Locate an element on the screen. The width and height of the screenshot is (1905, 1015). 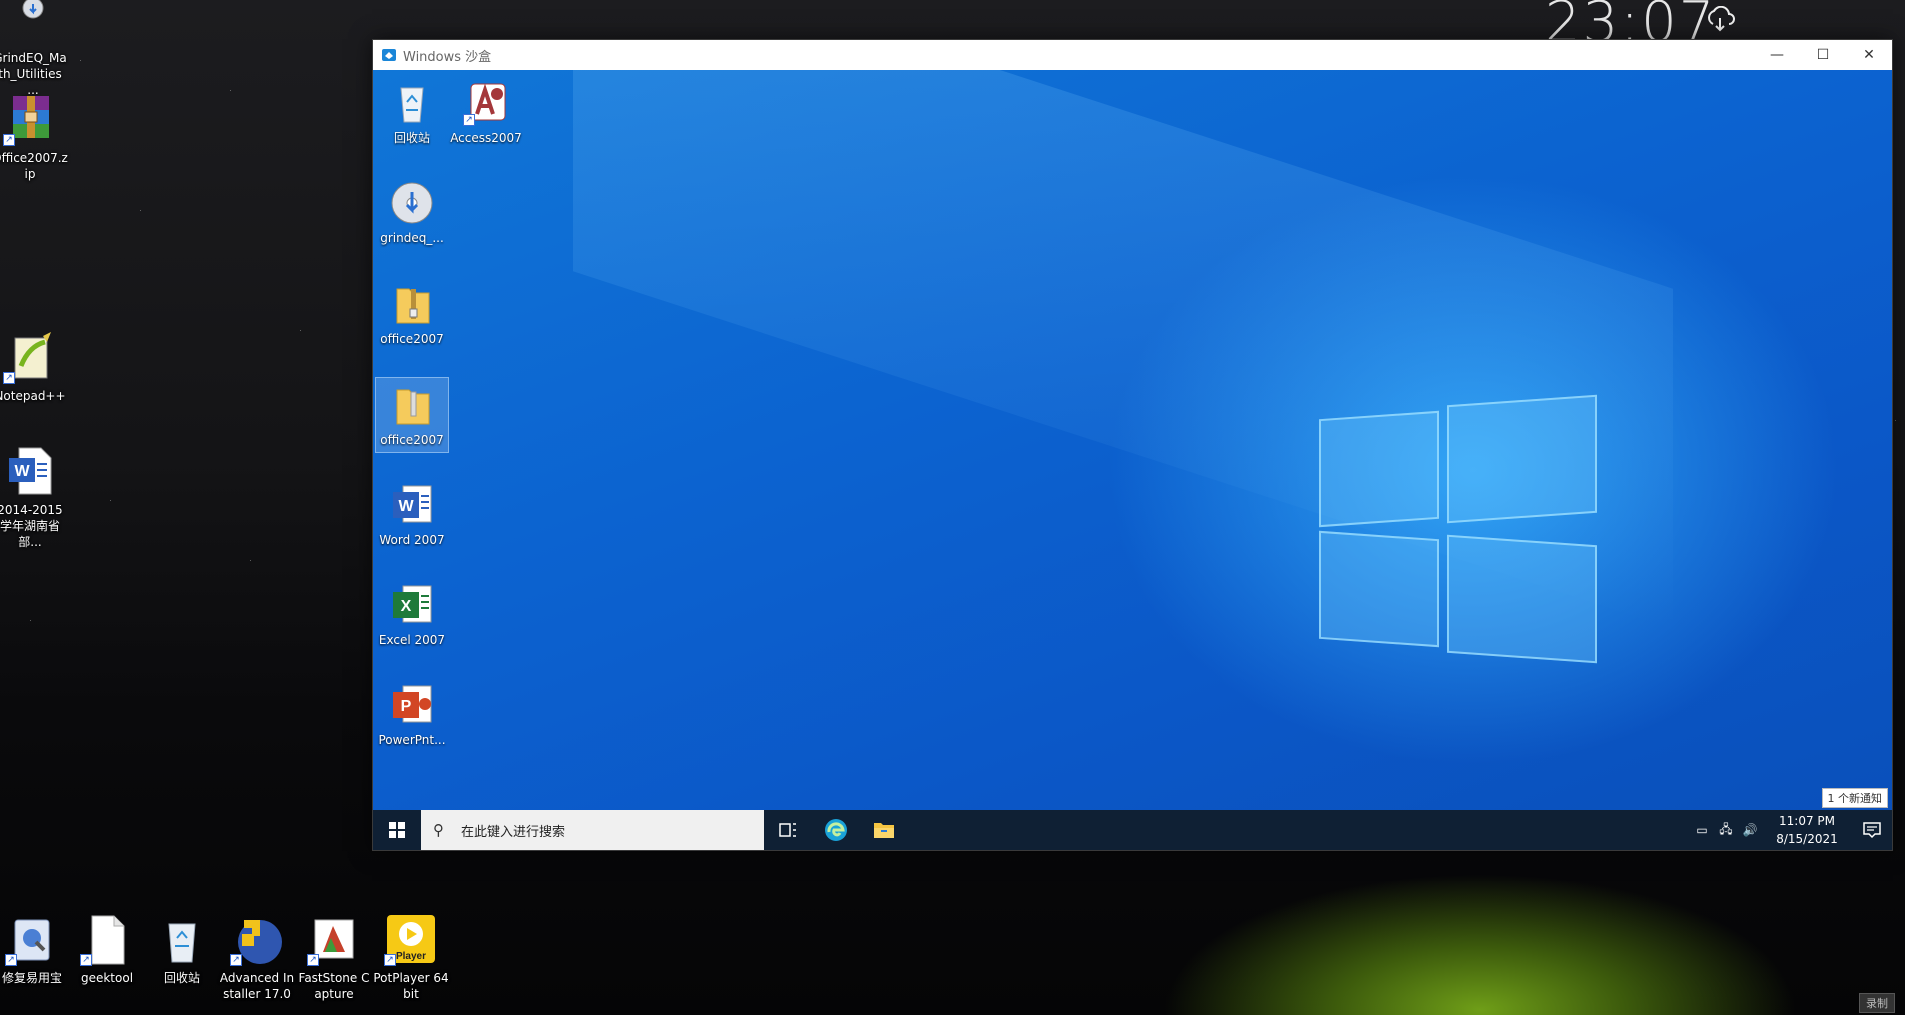
faststone-icon: ↗ is located at coordinates (334, 939).